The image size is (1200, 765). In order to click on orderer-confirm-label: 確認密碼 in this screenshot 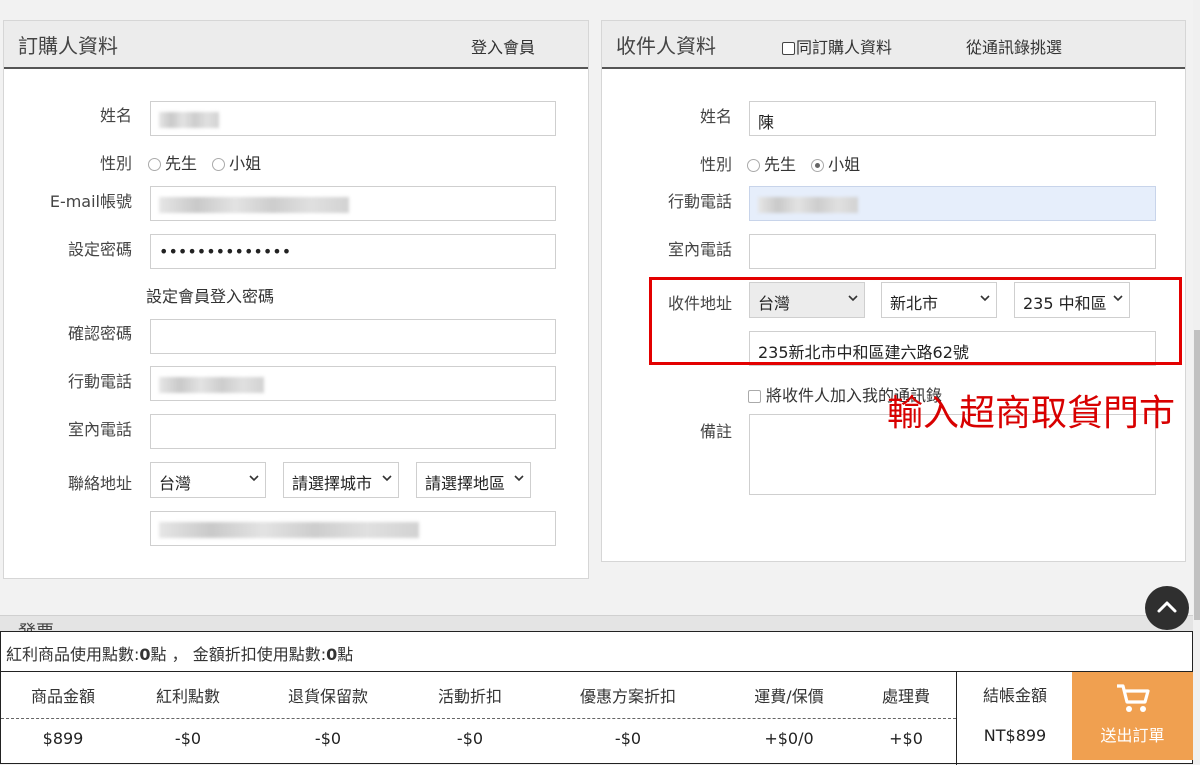, I will do `click(99, 333)`.